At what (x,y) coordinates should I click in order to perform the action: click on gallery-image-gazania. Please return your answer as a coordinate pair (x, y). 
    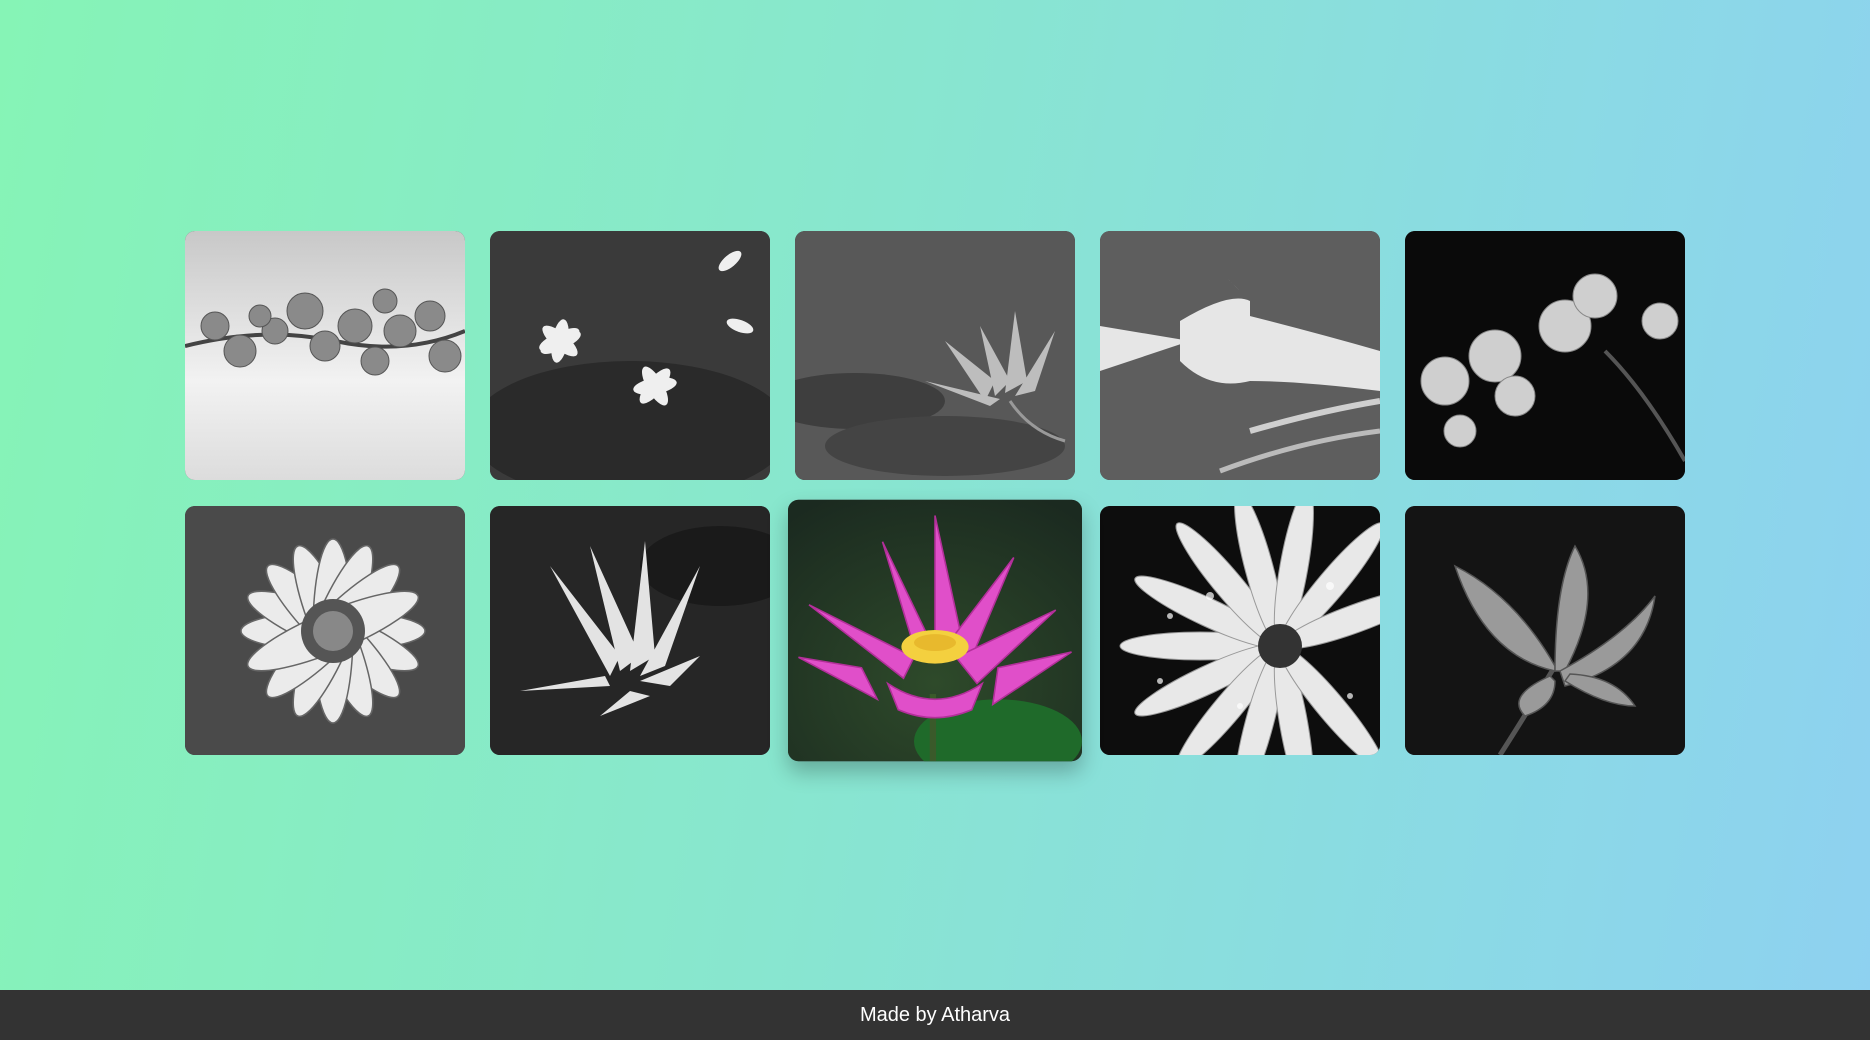
    Looking at the image, I should click on (325, 630).